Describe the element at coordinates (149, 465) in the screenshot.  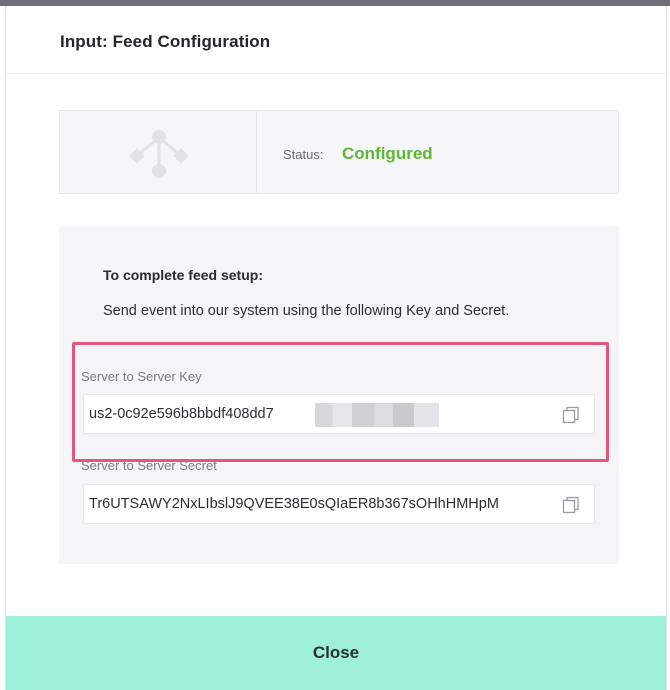
I see `server-secret-label: Server to Server Secret` at that location.